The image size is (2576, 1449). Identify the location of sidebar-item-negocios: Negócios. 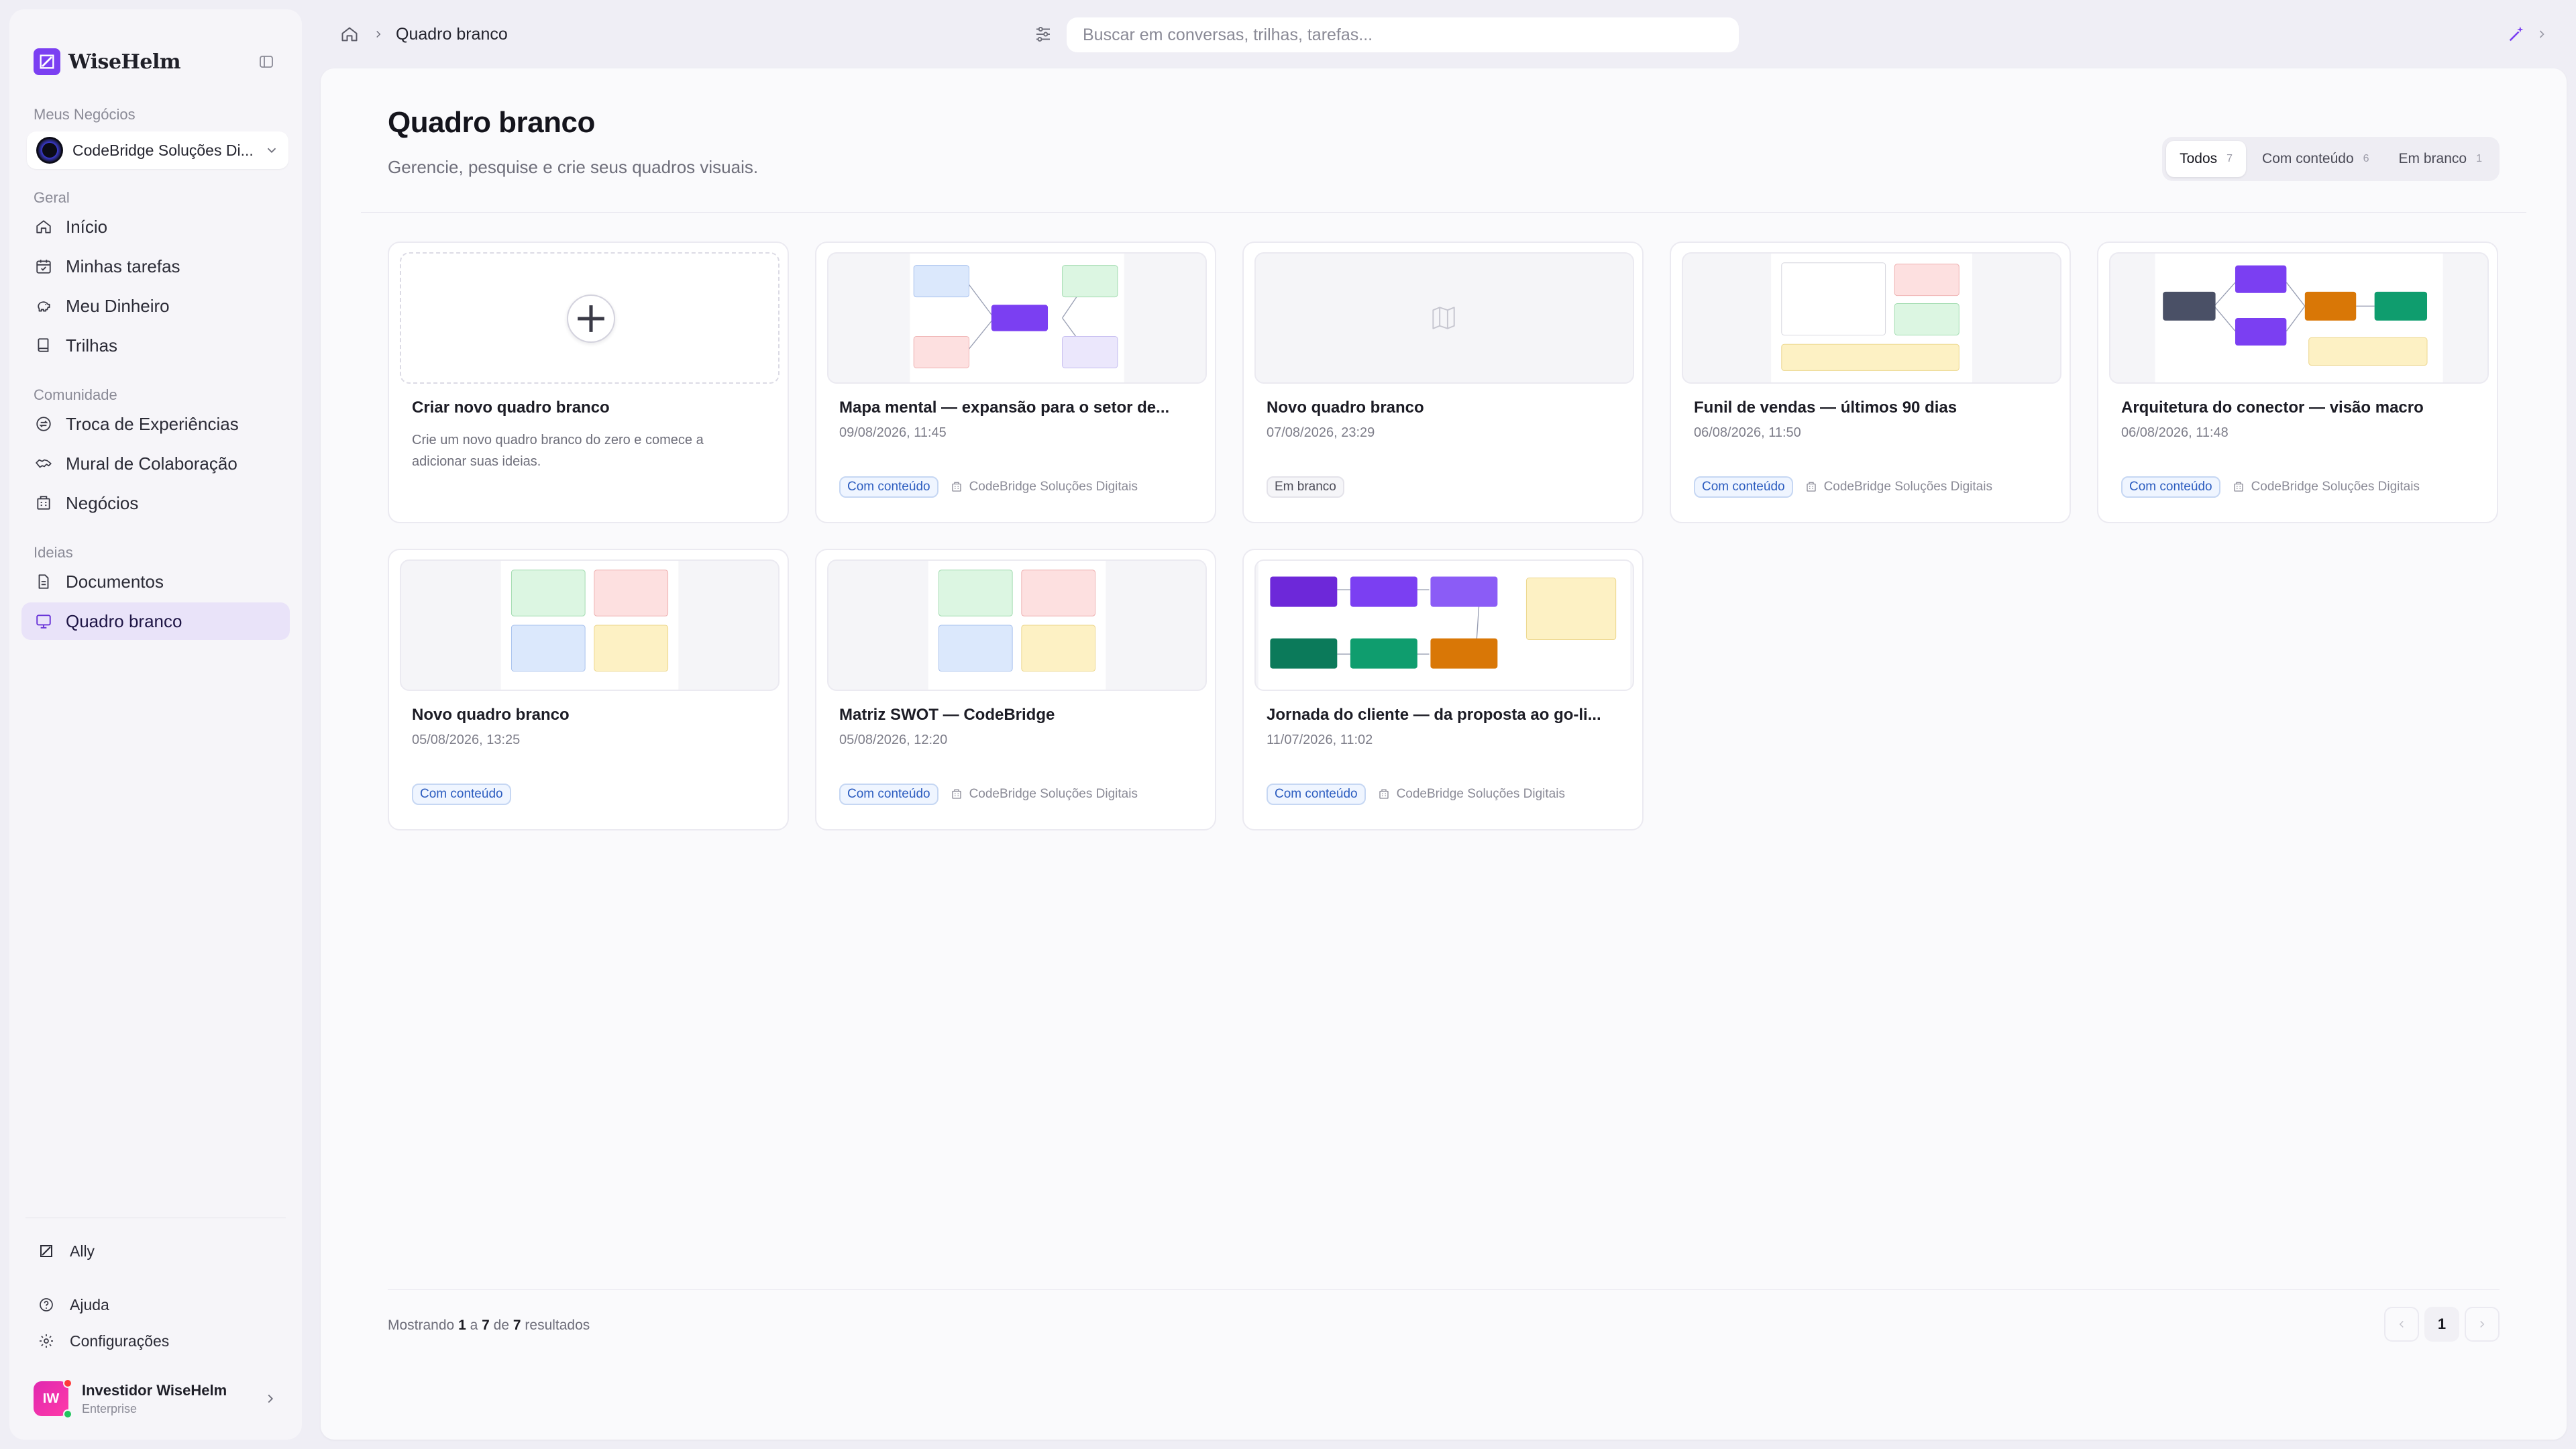
(155, 503).